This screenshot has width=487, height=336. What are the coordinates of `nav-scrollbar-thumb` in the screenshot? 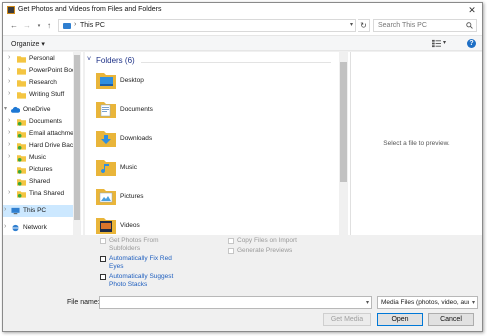 It's located at (77, 137).